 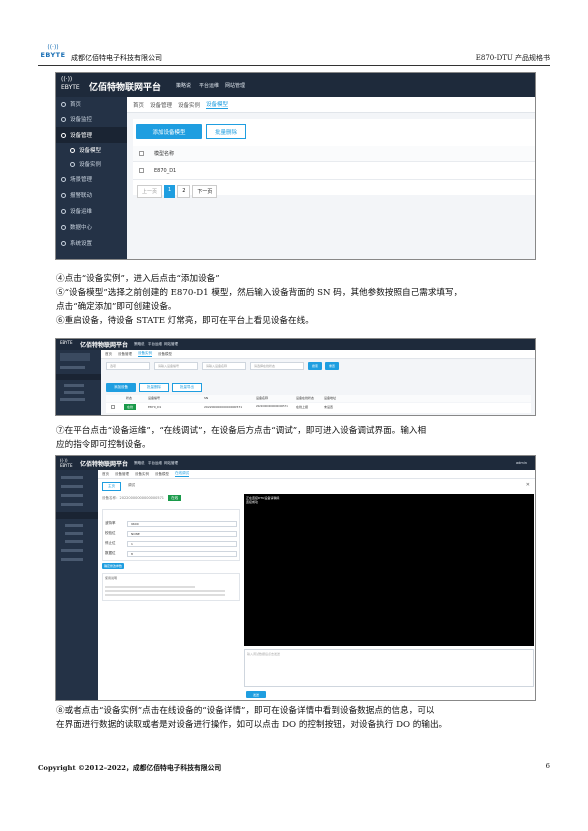 I want to click on stop-bits-select: 1, so click(x=182, y=544).